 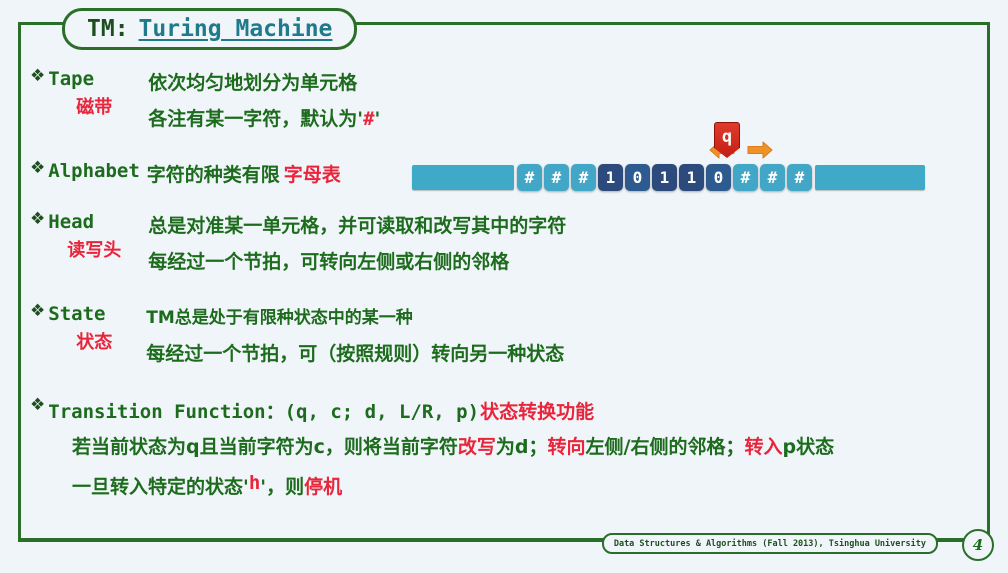 I want to click on tape-text-block: 依次均匀地划分为单元格 各注有某一字符，默认为'#', so click(x=264, y=99).